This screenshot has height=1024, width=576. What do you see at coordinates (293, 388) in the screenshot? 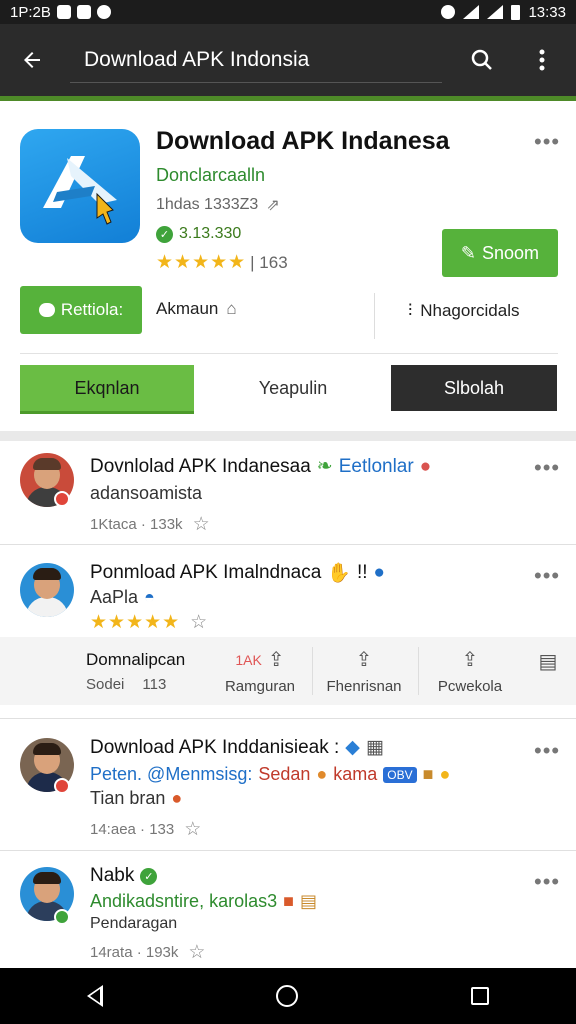
I see `tab-2: Yeapulin` at bounding box center [293, 388].